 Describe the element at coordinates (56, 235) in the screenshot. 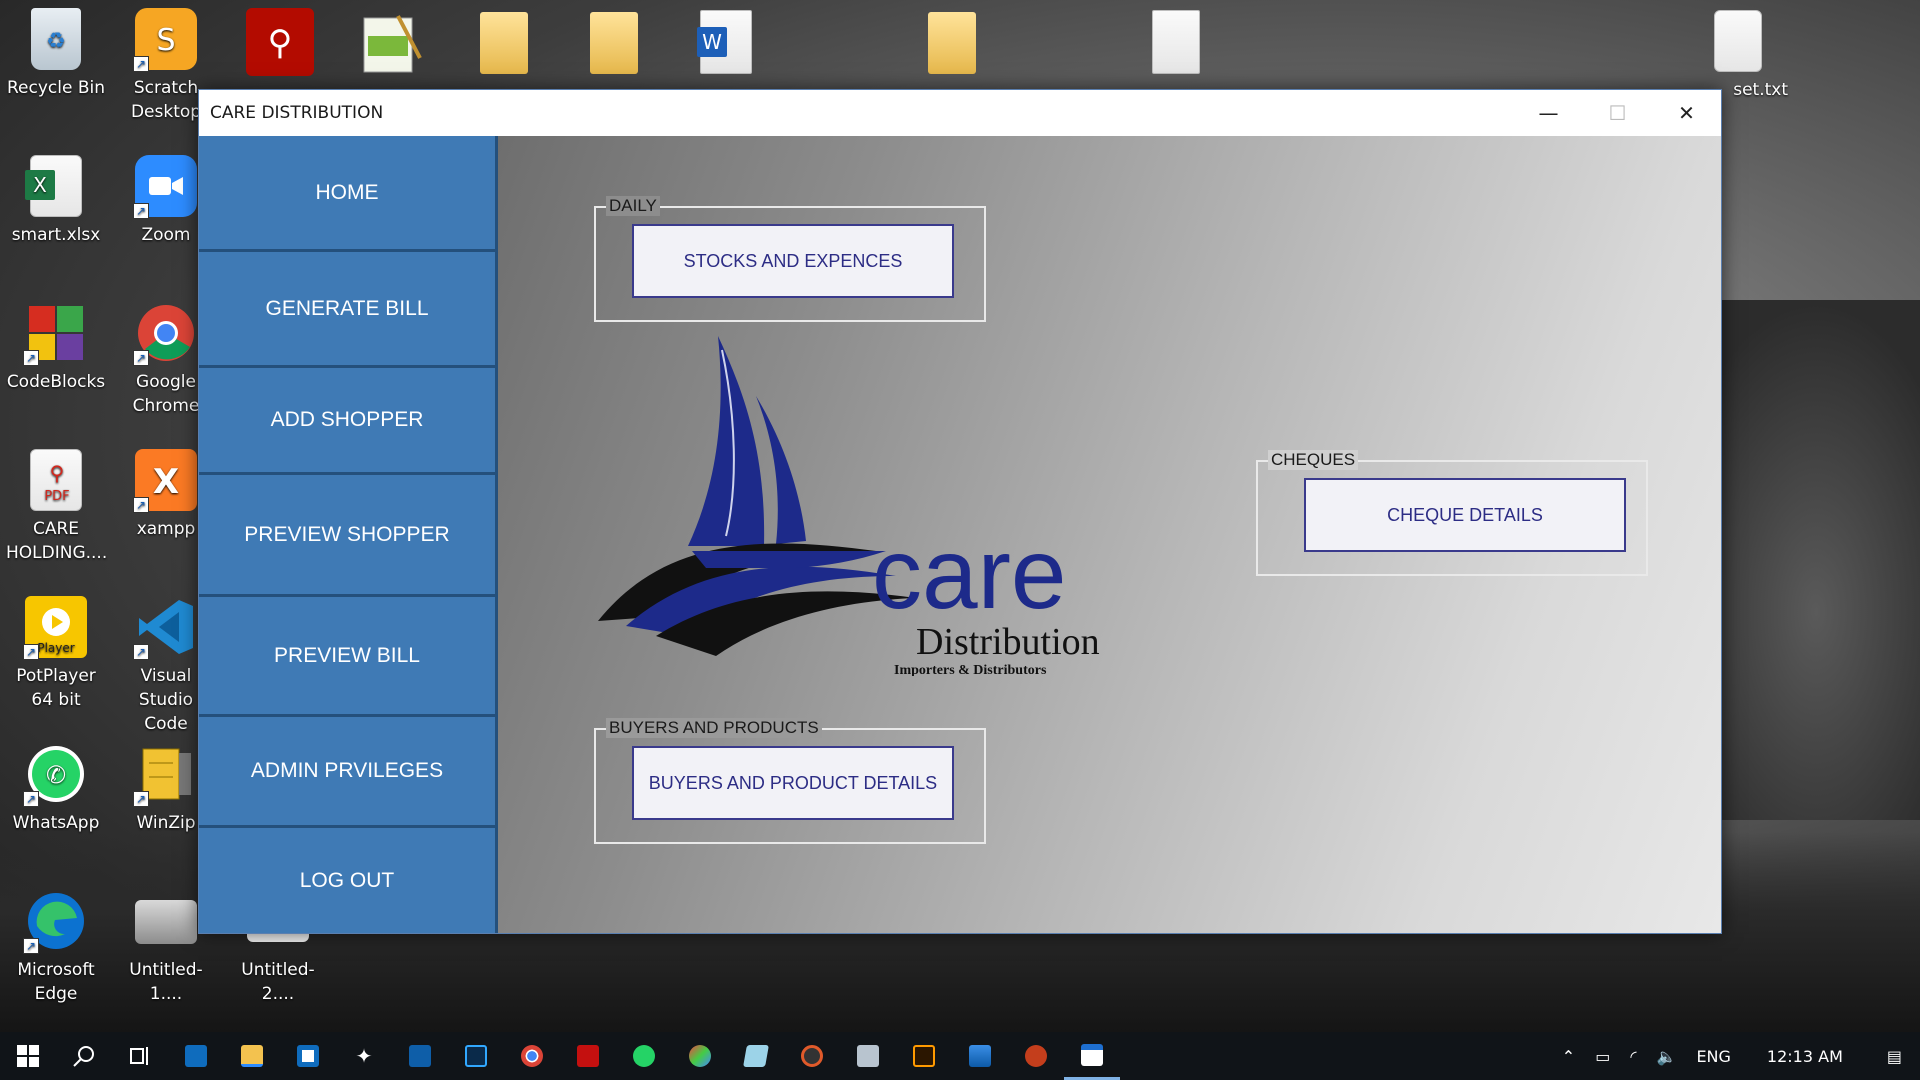

I see `desktop-icon-label: smart.xlsx` at that location.